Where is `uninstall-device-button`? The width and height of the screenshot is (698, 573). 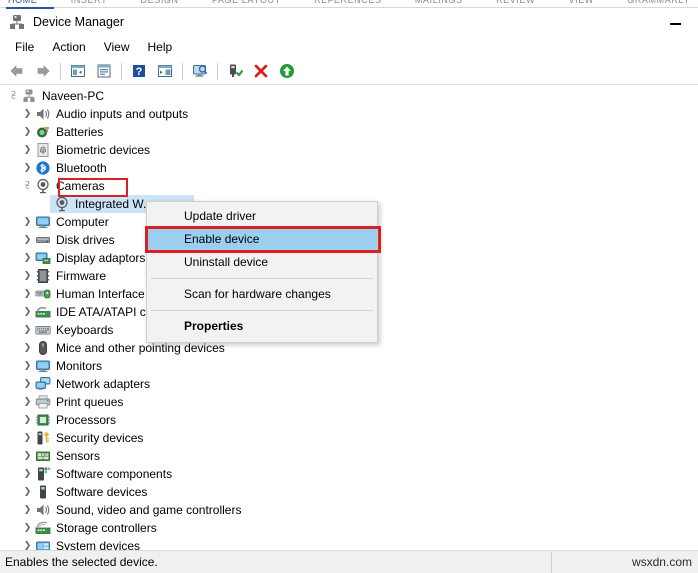
uninstall-device-button is located at coordinates (261, 71).